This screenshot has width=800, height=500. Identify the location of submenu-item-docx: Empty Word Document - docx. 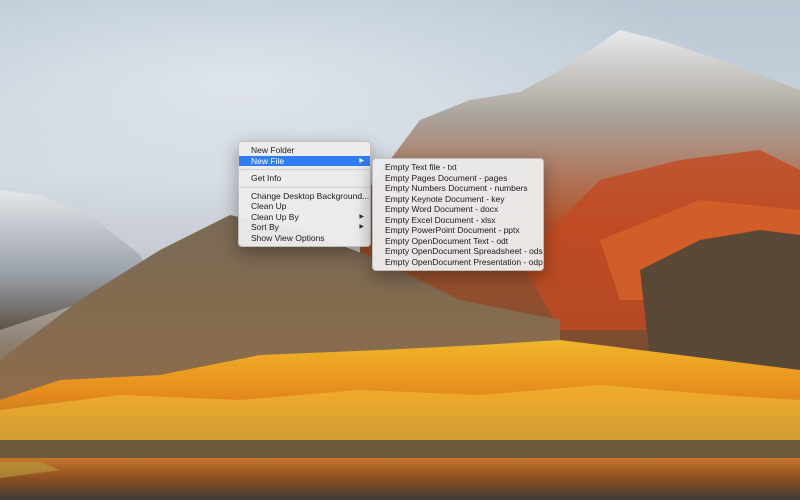
(458, 209).